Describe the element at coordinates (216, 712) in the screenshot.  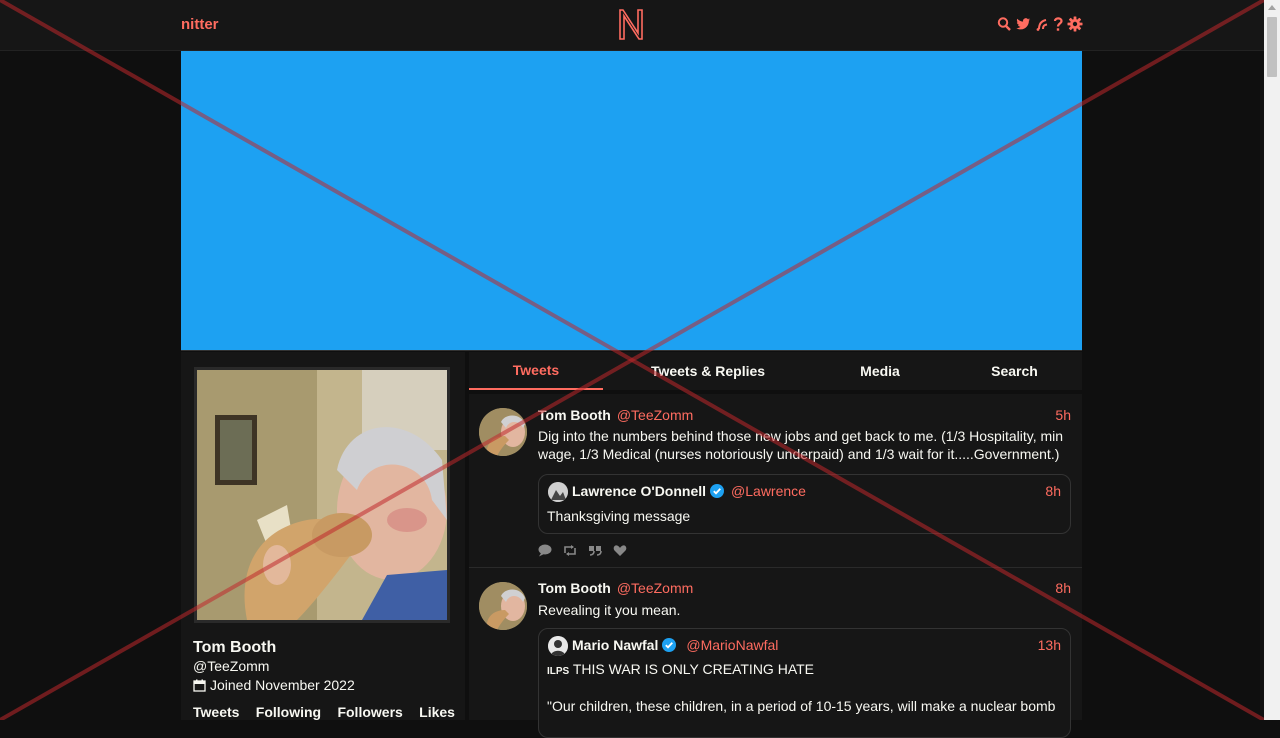
I see `stat-tweets-label: Tweets` at that location.